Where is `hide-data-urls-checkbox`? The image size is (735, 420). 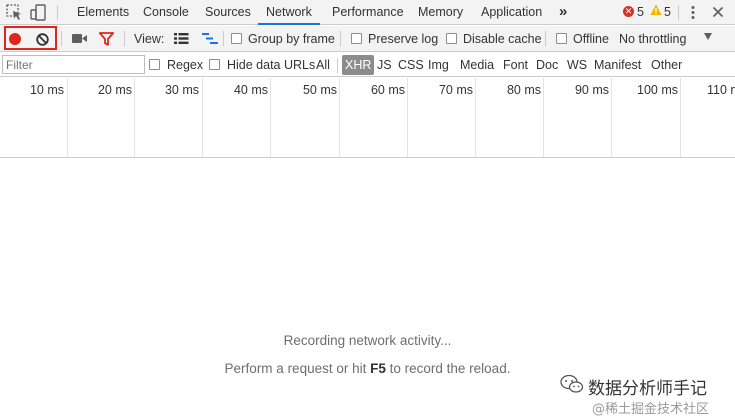
hide-data-urls-checkbox is located at coordinates (214, 64).